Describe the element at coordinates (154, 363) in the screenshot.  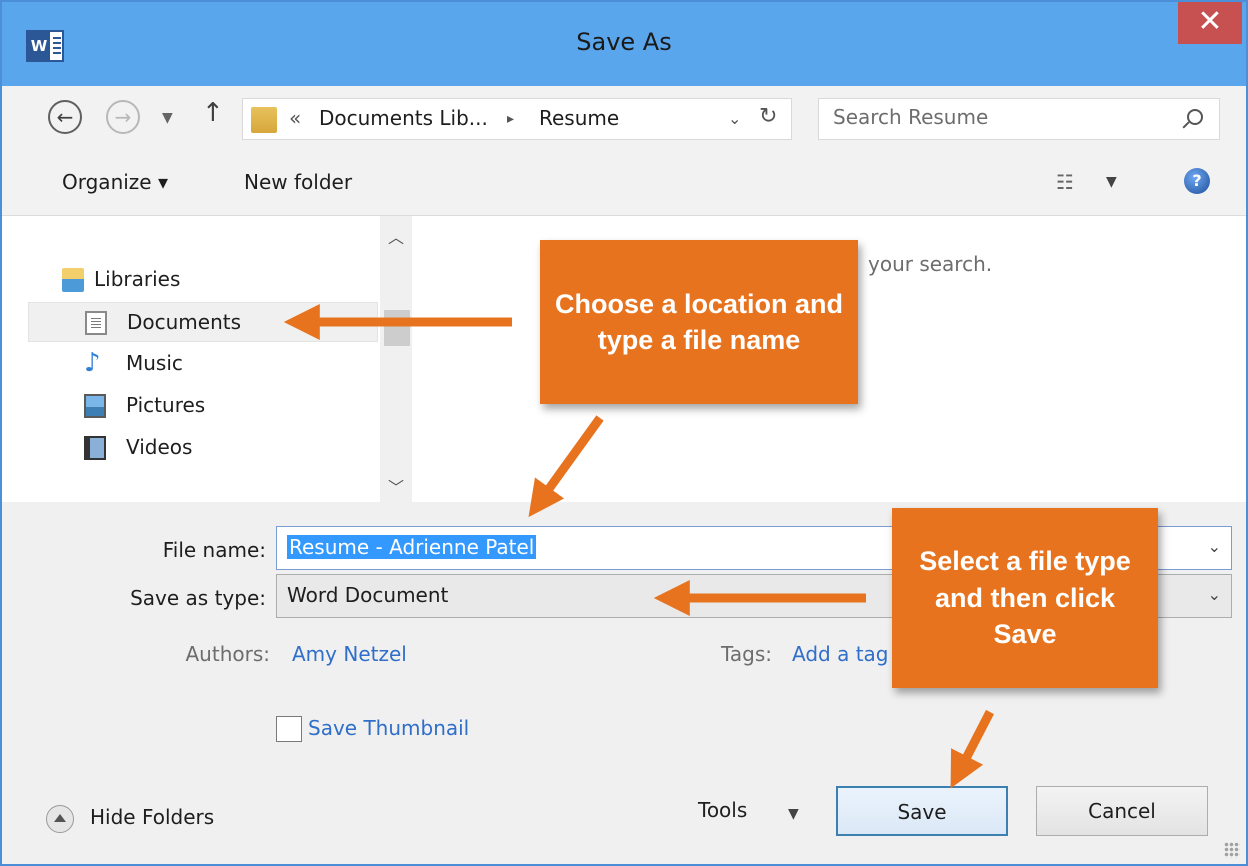
I see `nav-item-label: Music` at that location.